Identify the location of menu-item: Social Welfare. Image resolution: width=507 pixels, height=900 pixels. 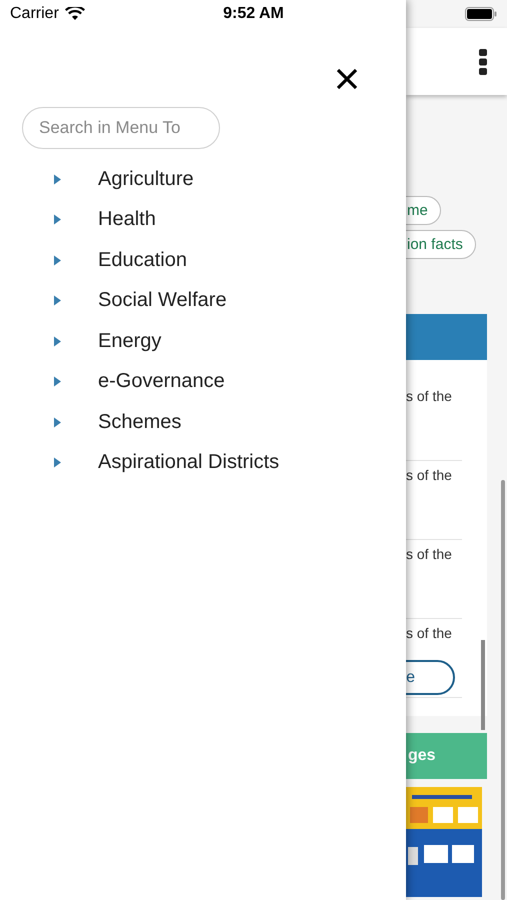
(162, 300).